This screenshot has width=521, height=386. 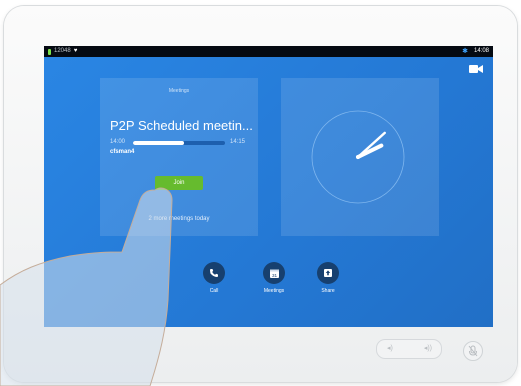 I want to click on extension-number: 12048, so click(x=62, y=51).